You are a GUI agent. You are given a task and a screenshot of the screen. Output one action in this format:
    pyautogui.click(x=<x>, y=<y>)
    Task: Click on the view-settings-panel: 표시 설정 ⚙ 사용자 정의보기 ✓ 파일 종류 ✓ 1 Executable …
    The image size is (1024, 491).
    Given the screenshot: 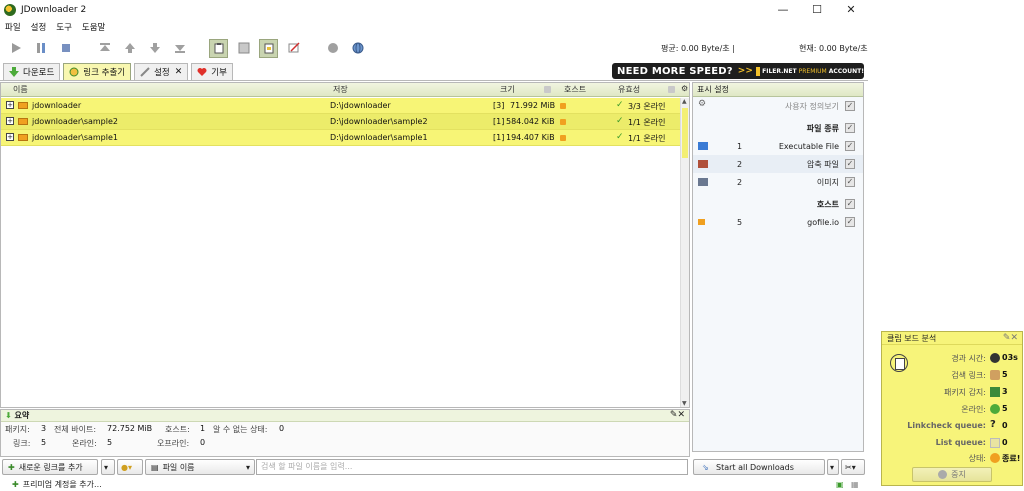 What is the action you would take?
    pyautogui.click(x=778, y=267)
    